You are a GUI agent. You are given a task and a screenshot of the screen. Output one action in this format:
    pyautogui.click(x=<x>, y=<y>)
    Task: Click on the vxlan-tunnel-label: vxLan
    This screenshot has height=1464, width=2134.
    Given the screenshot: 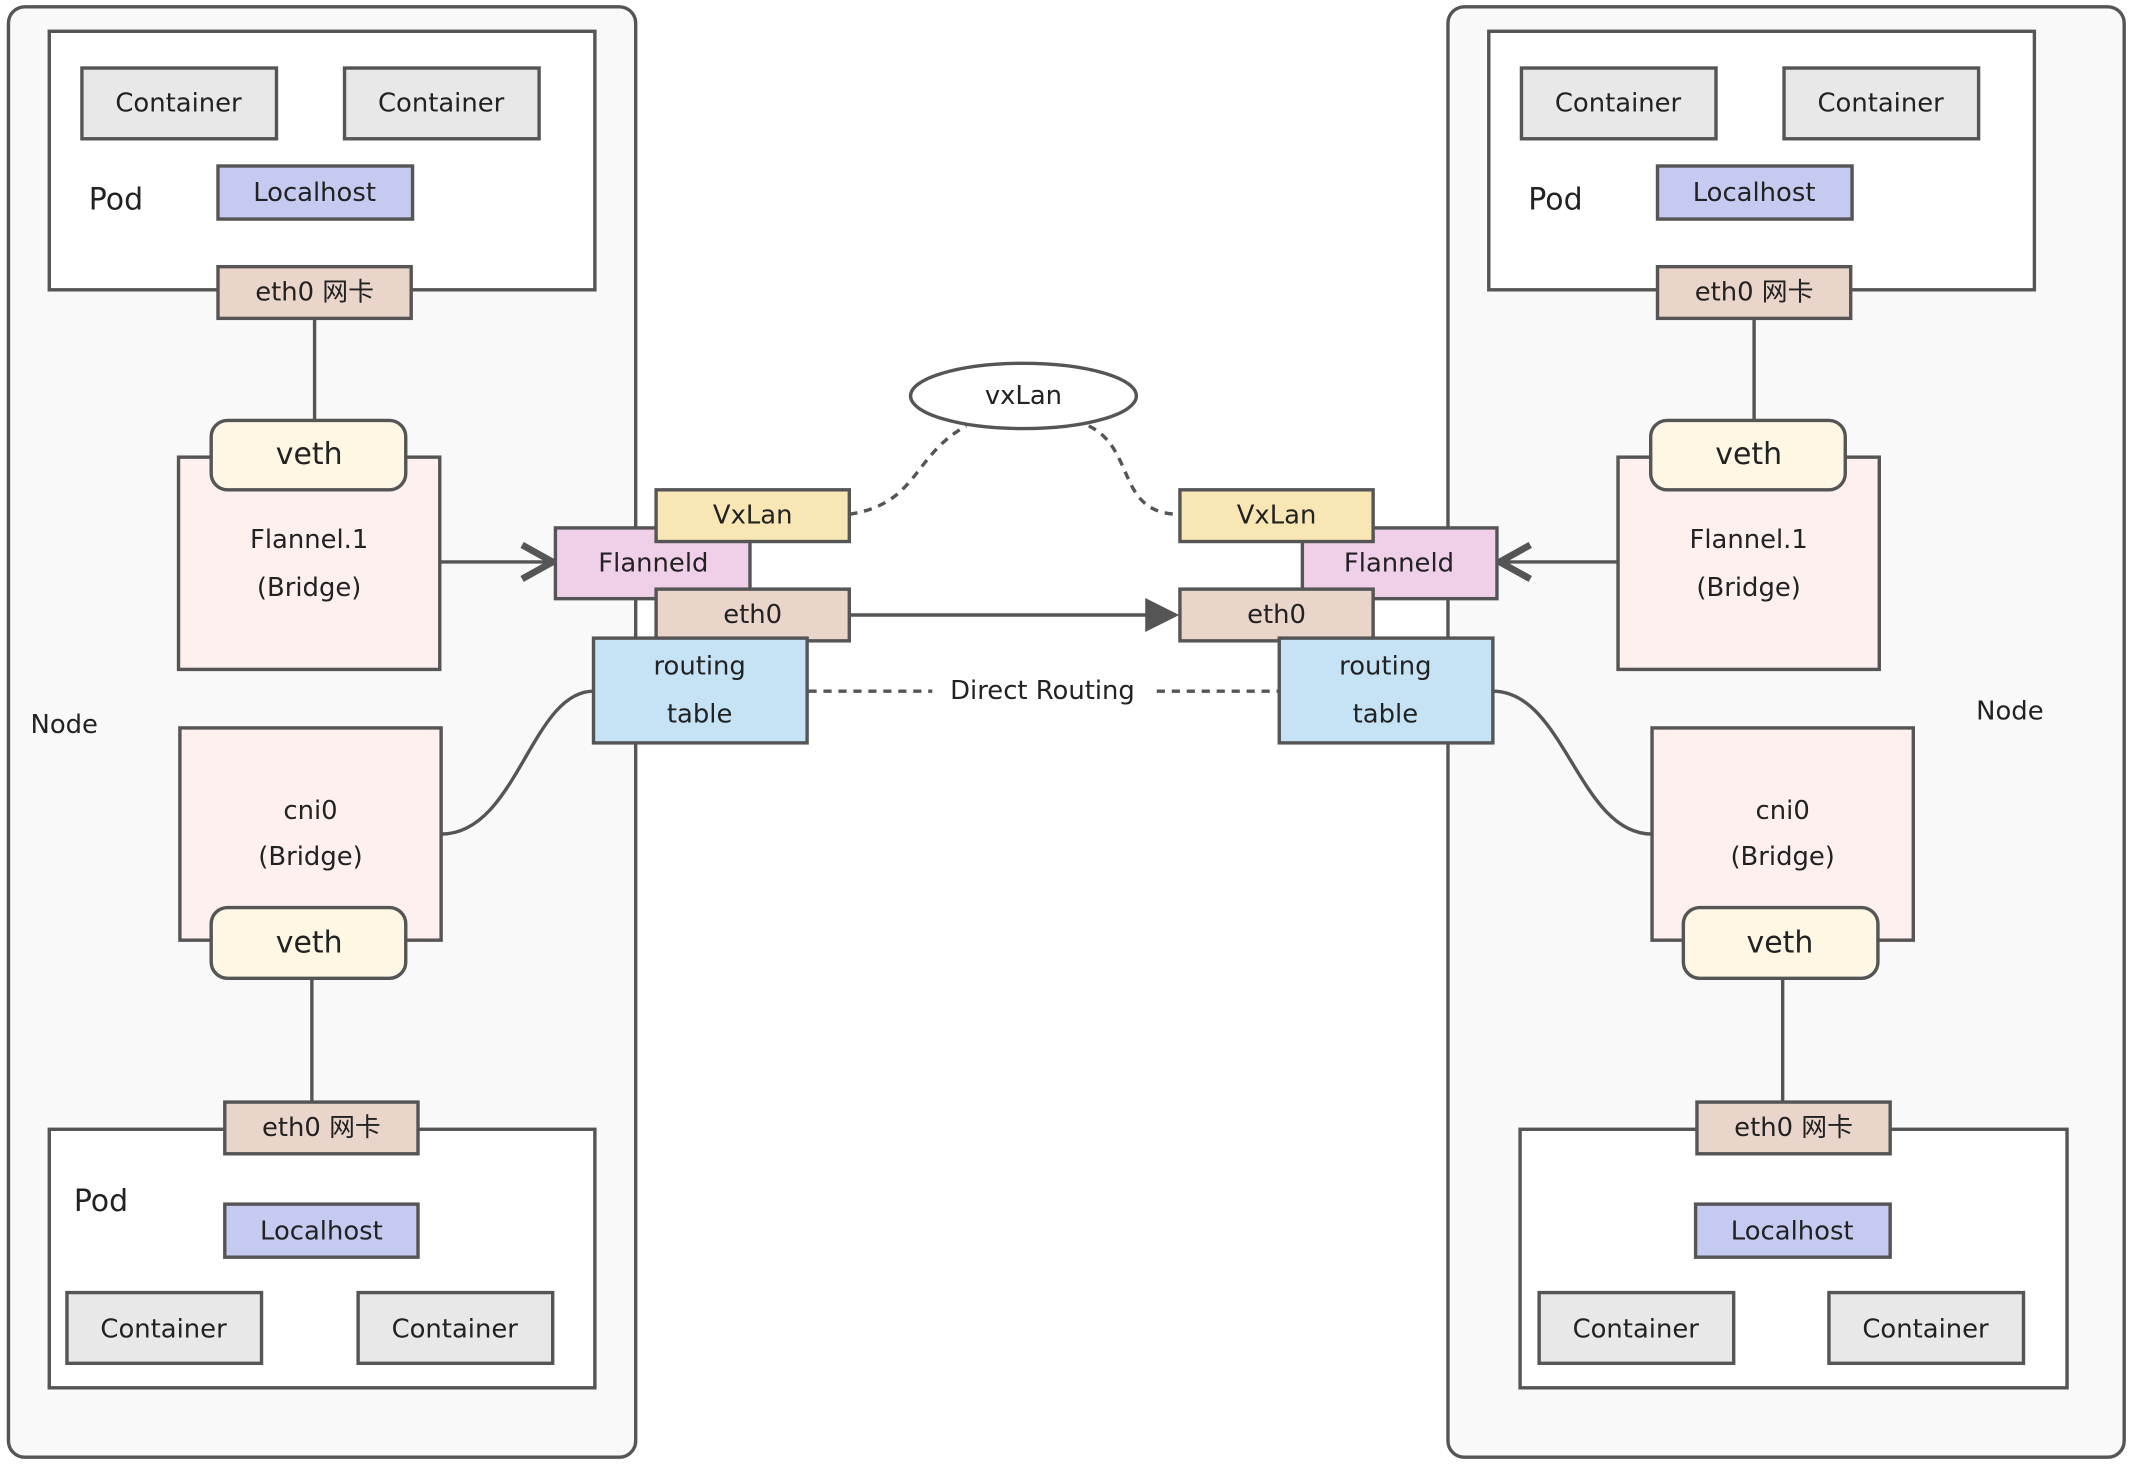 What is the action you would take?
    pyautogui.click(x=1023, y=396)
    